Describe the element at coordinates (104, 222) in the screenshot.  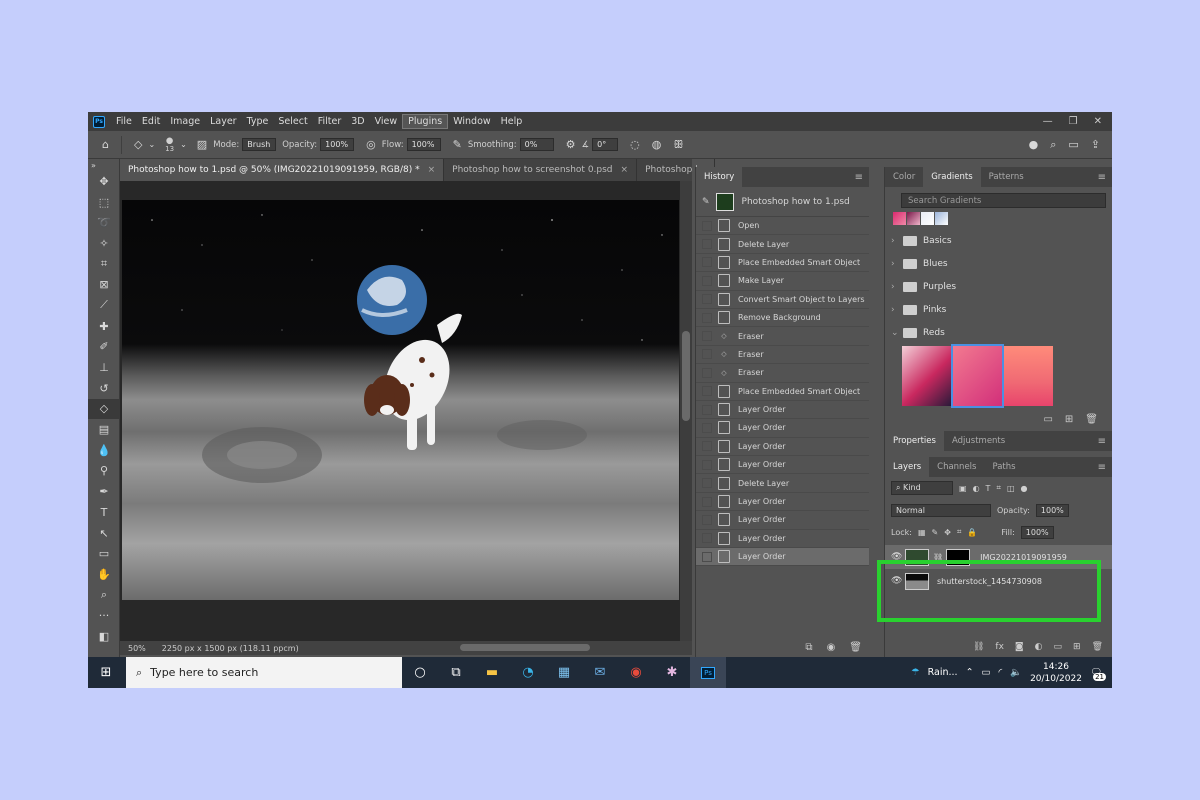
I see `lasso-tool-icon: ➰` at that location.